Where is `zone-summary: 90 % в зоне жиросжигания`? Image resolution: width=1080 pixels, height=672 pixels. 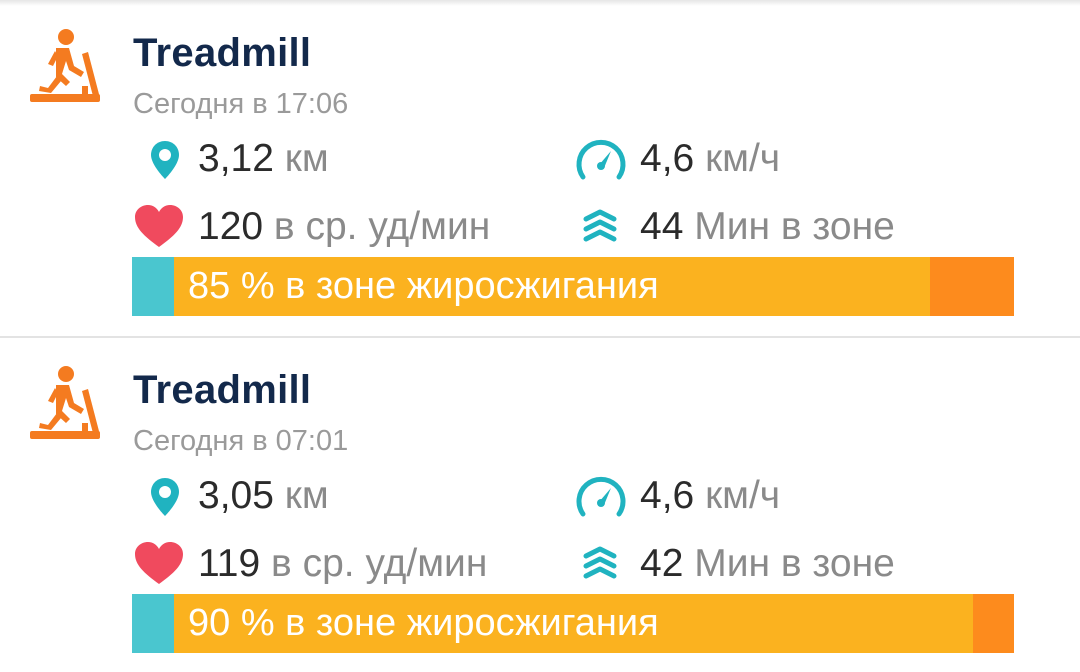 zone-summary: 90 % в зоне жиросжигания is located at coordinates (423, 623).